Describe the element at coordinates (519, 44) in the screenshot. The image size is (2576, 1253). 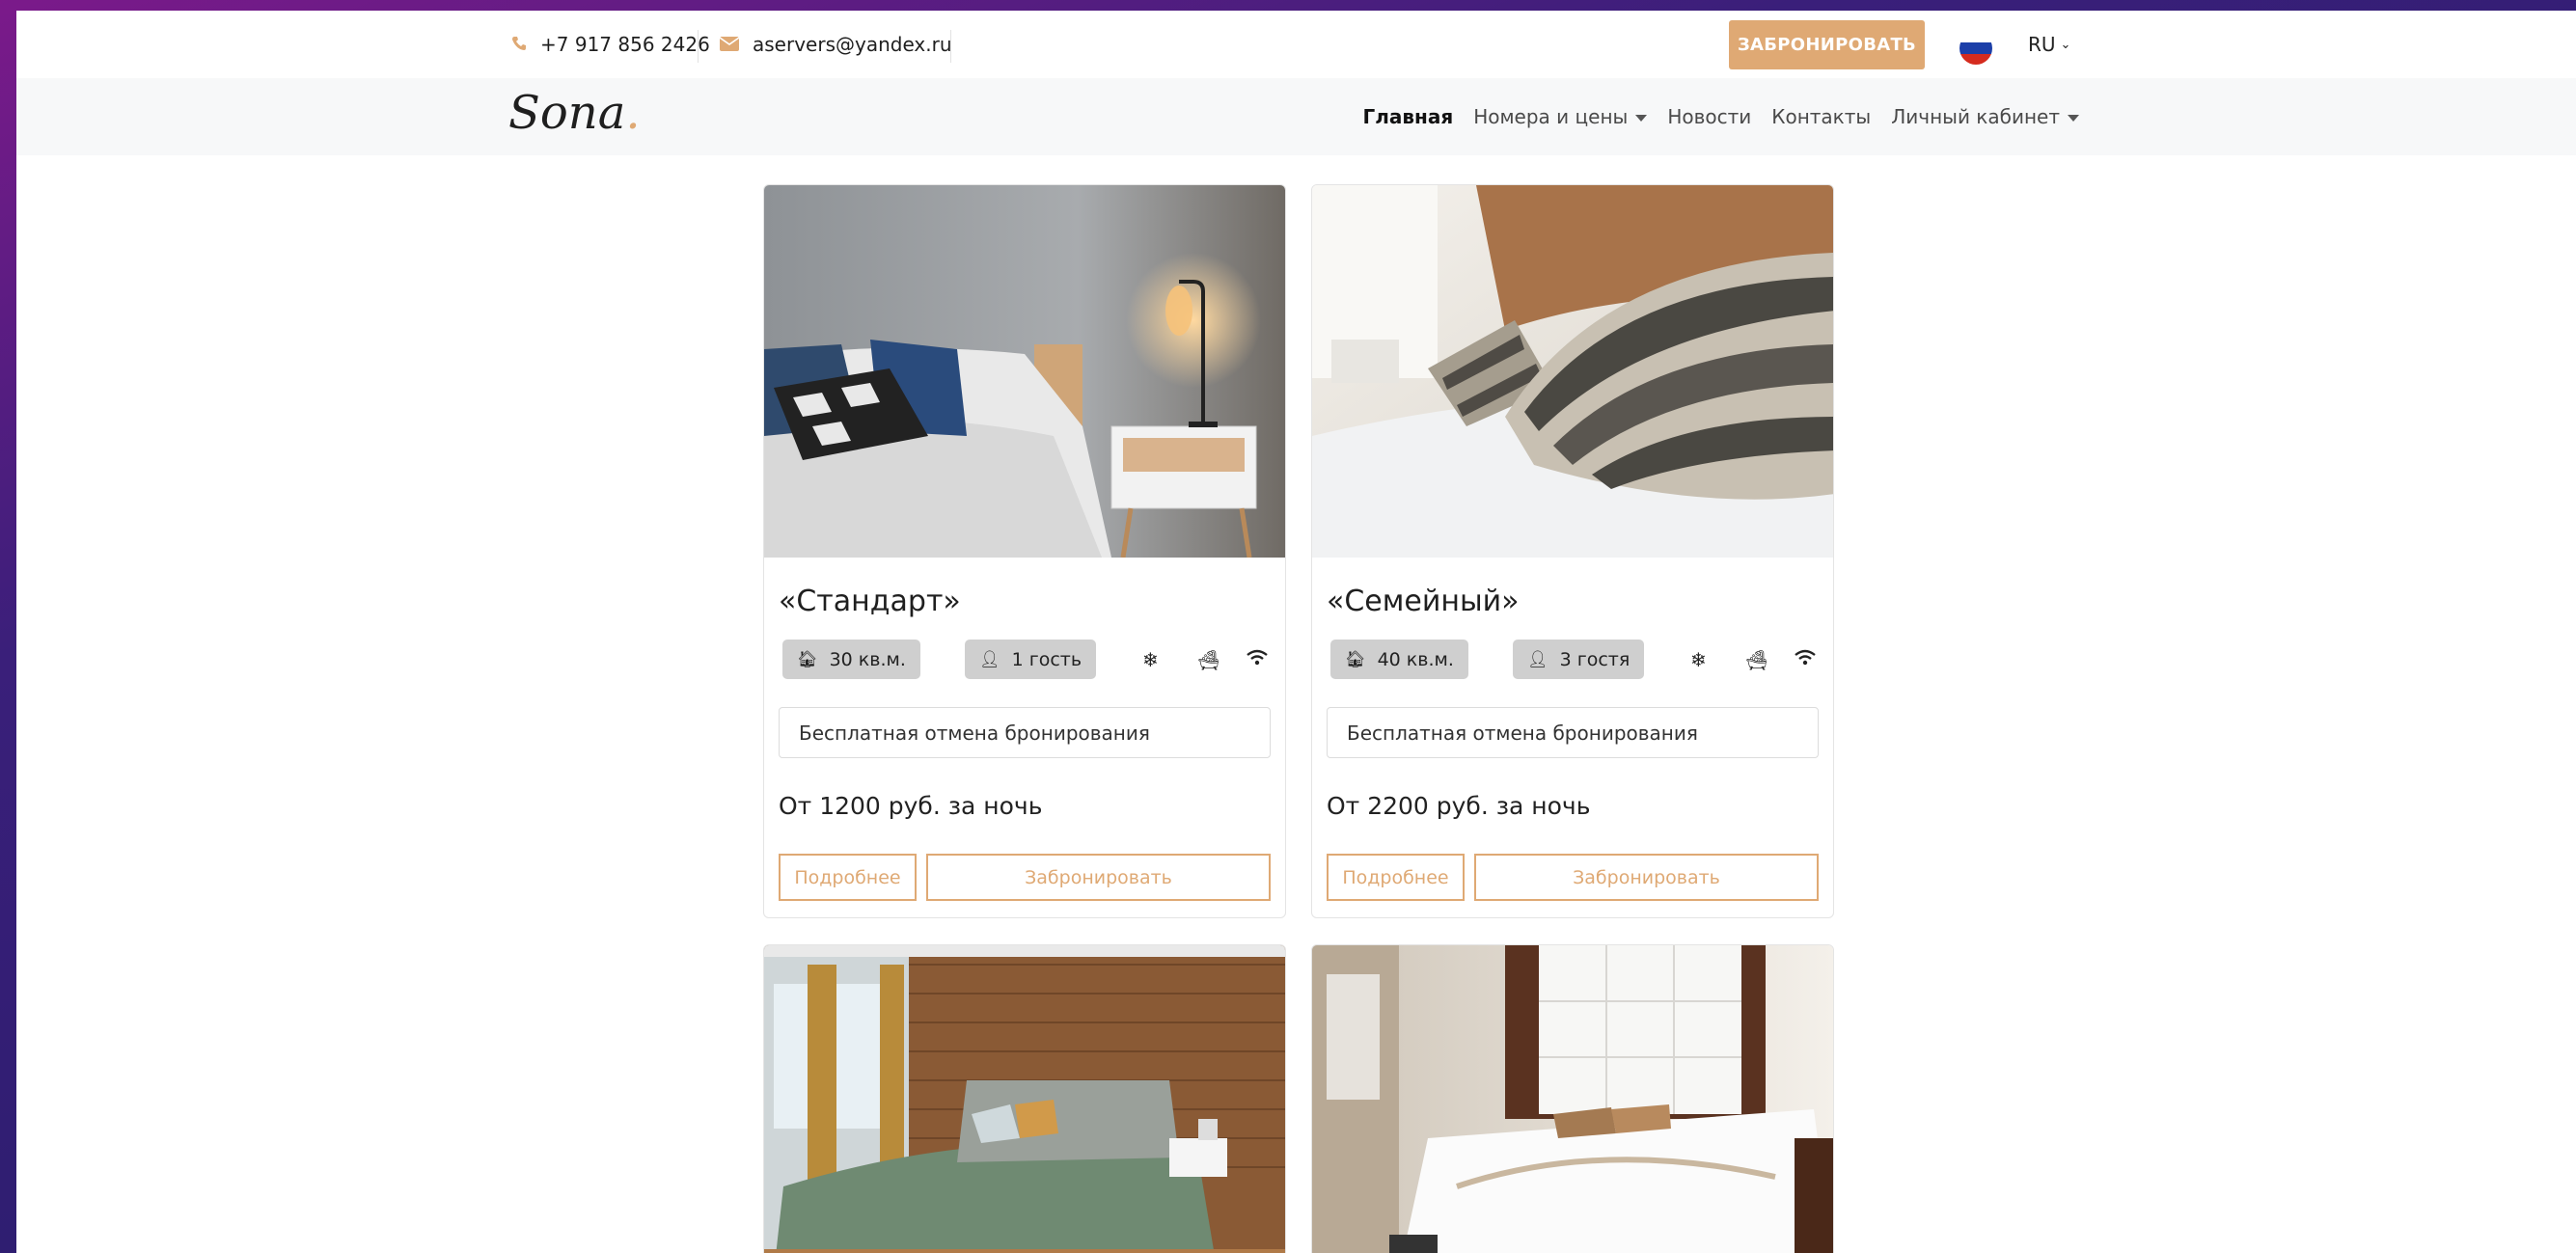
I see `phone-icon` at that location.